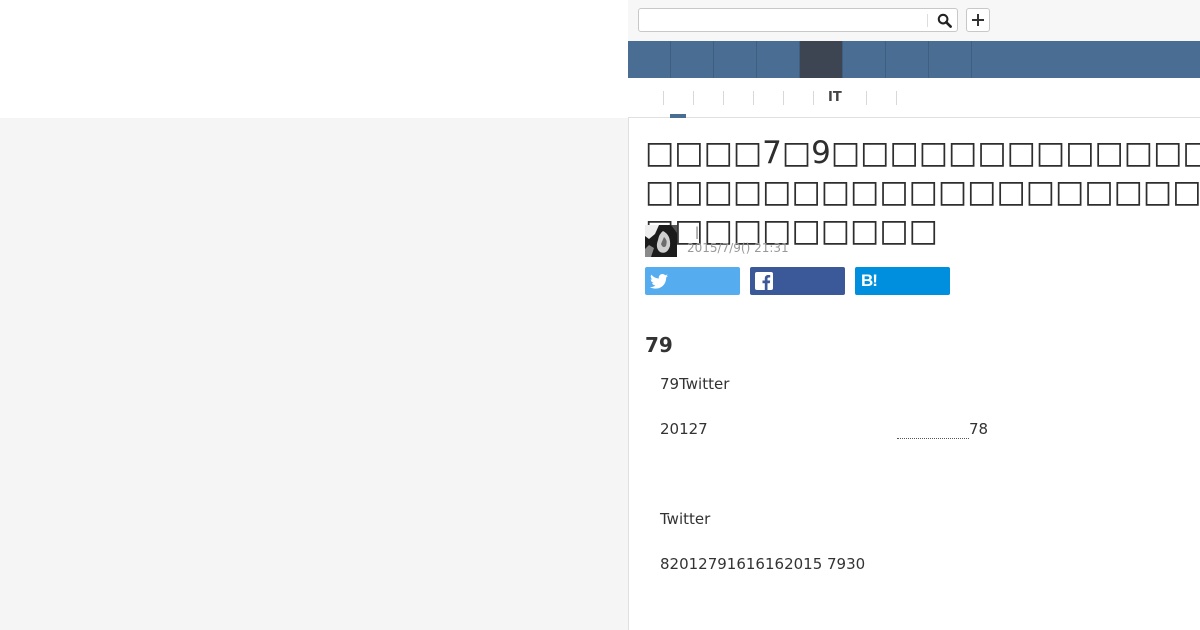 This screenshot has width=1200, height=630. I want to click on article-paragraph: 20127, so click(684, 429).